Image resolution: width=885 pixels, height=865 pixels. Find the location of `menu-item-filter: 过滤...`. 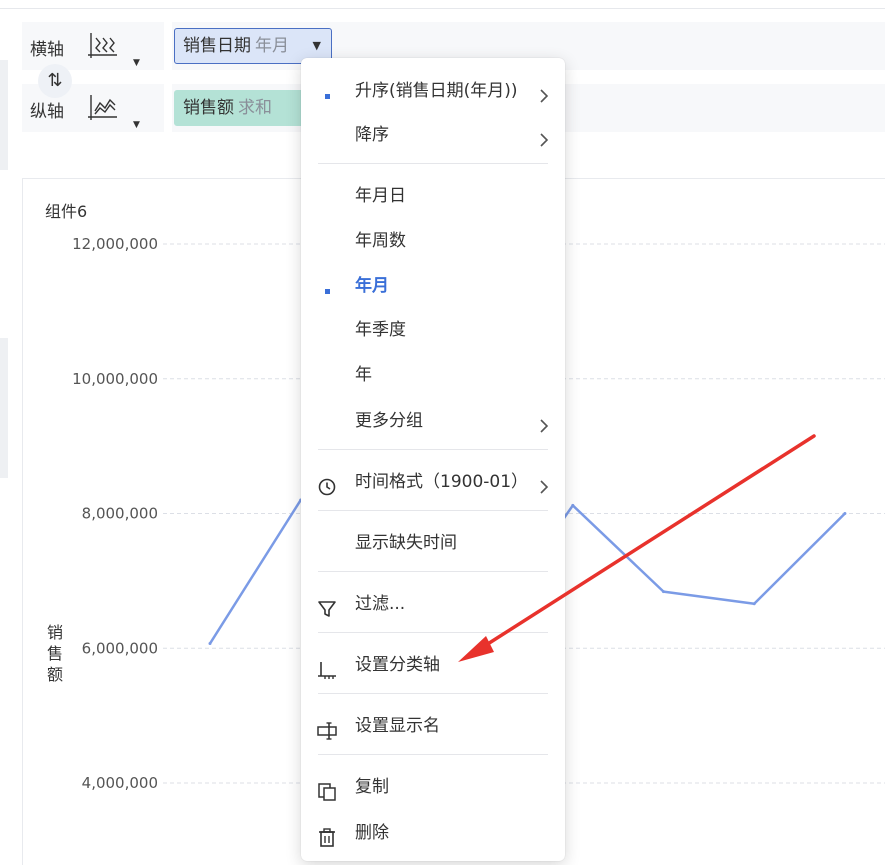

menu-item-filter: 过滤... is located at coordinates (433, 601).